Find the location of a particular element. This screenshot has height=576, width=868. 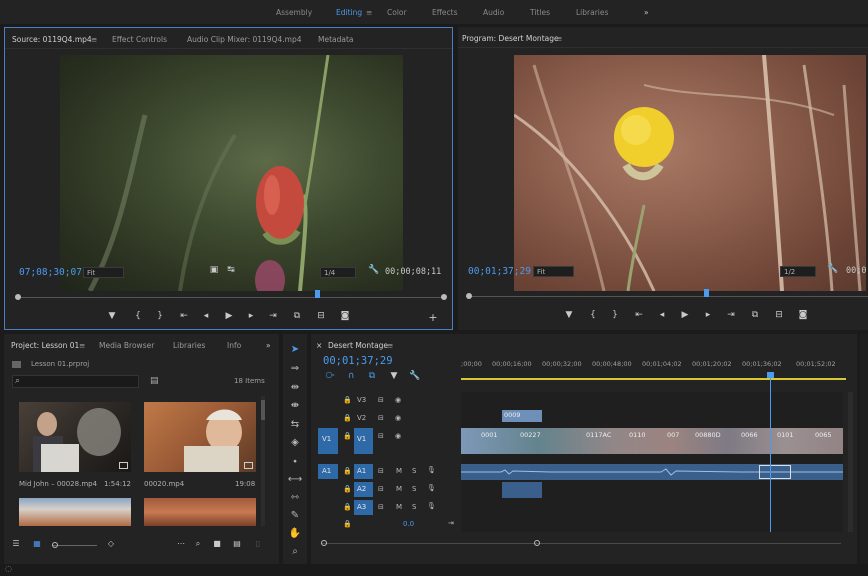

razor-tool-icon: ◈ is located at coordinates (295, 442).